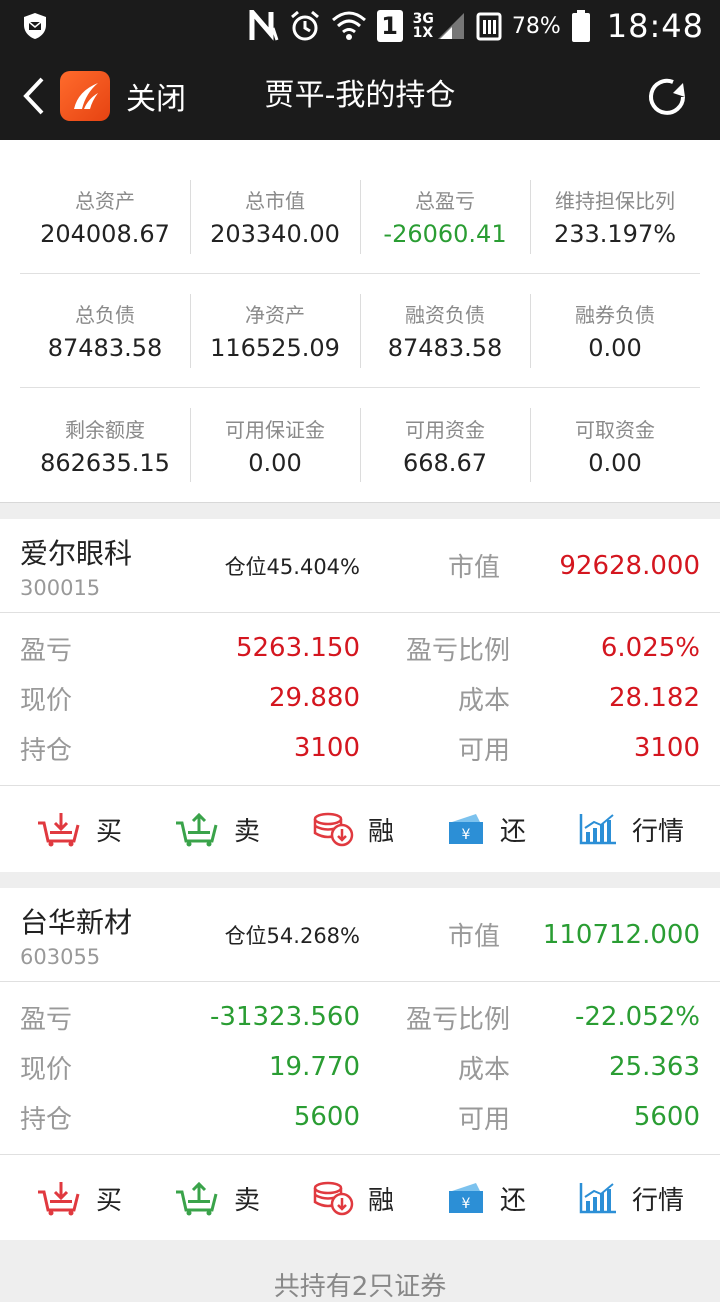 This screenshot has width=720, height=1302. What do you see at coordinates (275, 330) in the screenshot?
I see `summary-net-assets: 净资产 116525.09` at bounding box center [275, 330].